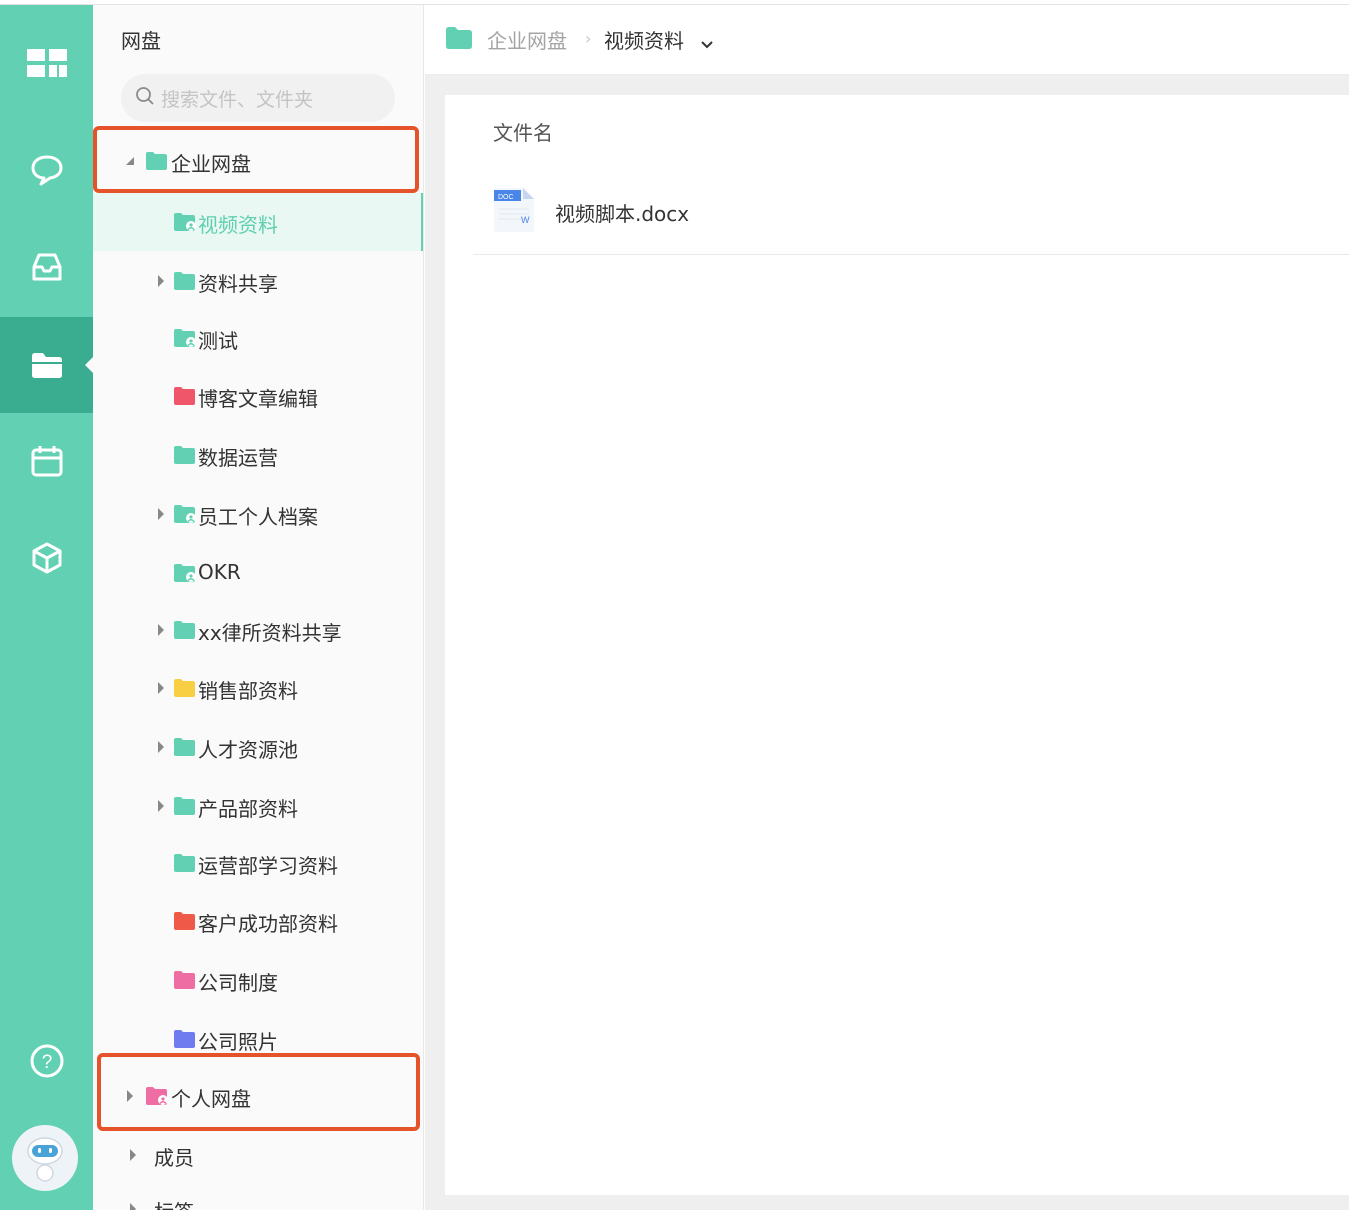 This screenshot has height=1210, width=1349. What do you see at coordinates (141, 41) in the screenshot?
I see `sidebar-title: 网盘` at bounding box center [141, 41].